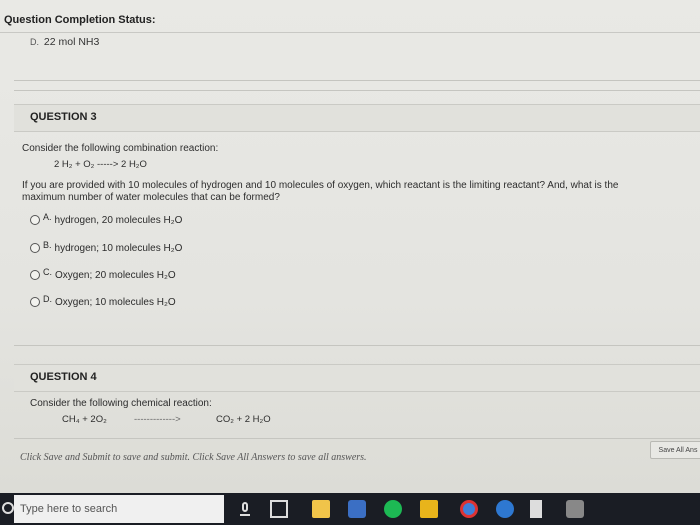 This screenshot has width=700, height=525. What do you see at coordinates (429, 509) in the screenshot?
I see `shopping-bag-icon` at bounding box center [429, 509].